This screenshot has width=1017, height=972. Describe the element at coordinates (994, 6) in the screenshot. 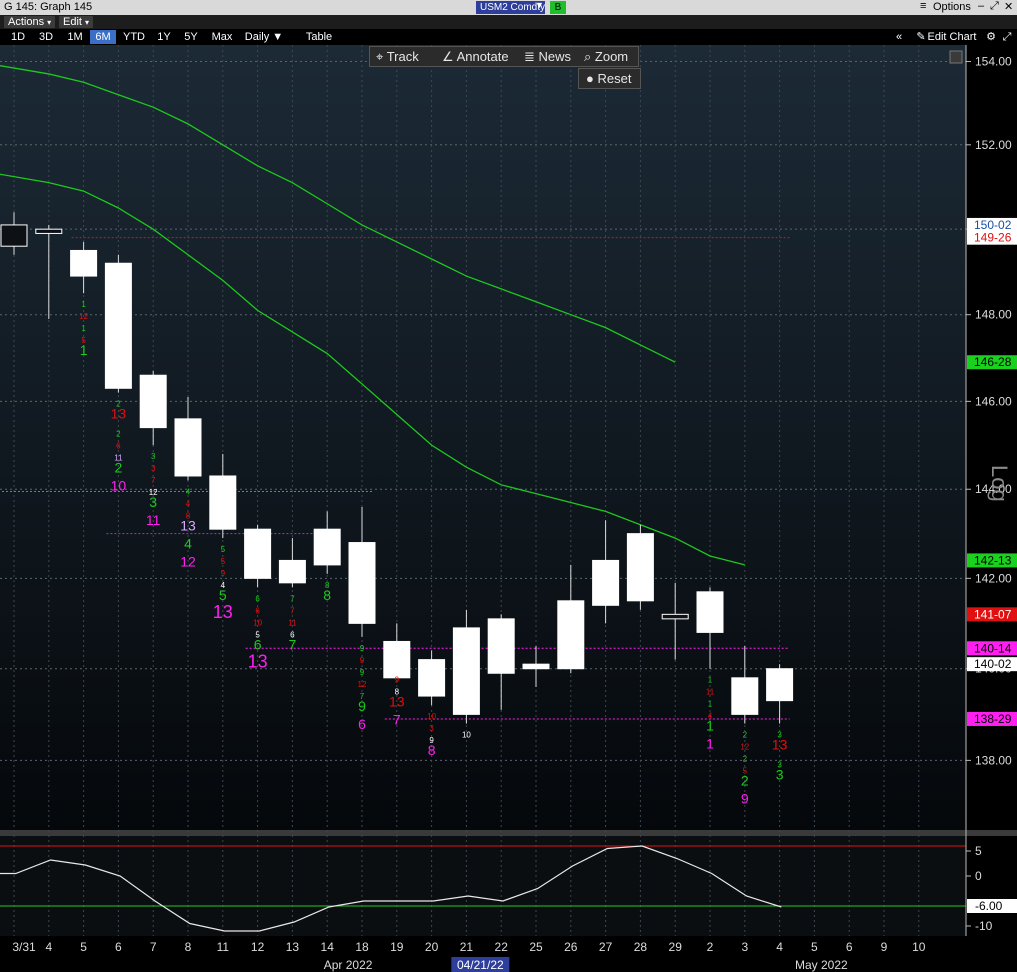

I see `maximize-icon: ⤢` at that location.